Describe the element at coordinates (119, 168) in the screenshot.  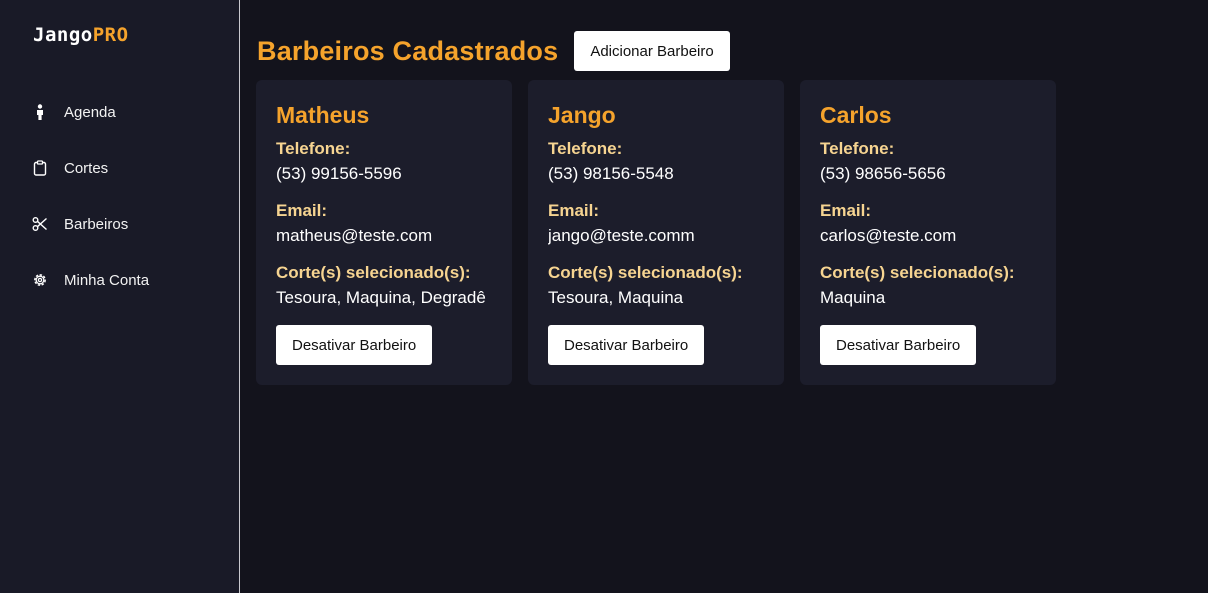
I see `sidebar-item-cortes: Cortes` at that location.